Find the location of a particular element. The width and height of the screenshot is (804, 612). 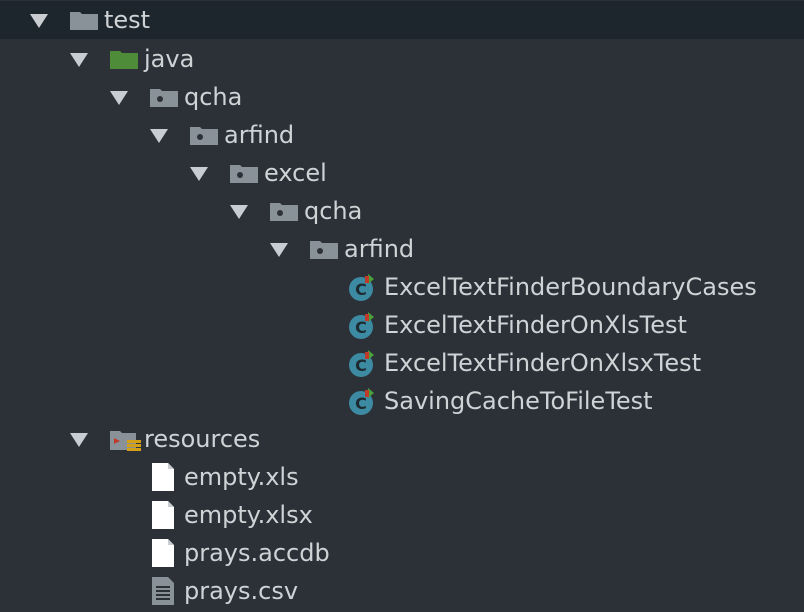

folder-icon is located at coordinates (84, 21).